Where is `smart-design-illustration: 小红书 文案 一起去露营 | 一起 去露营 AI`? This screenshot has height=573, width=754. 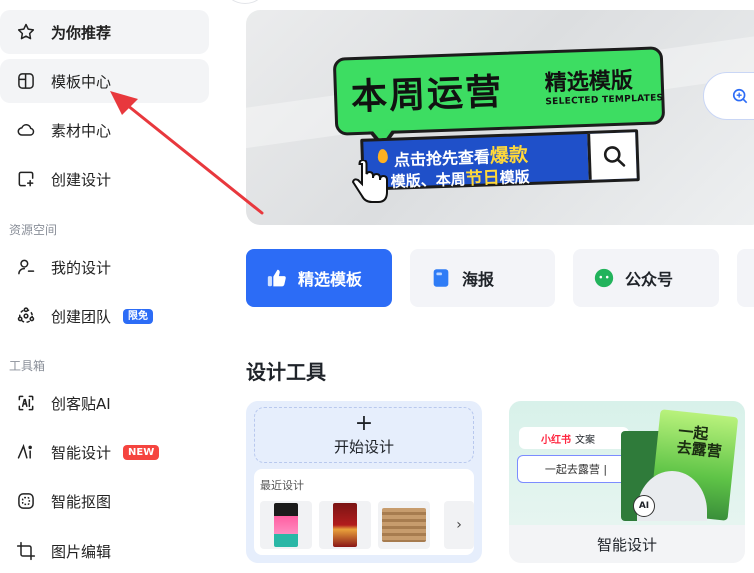
smart-design-illustration: 小红书 文案 一起去露营 | 一起 去露营 AI is located at coordinates (627, 463).